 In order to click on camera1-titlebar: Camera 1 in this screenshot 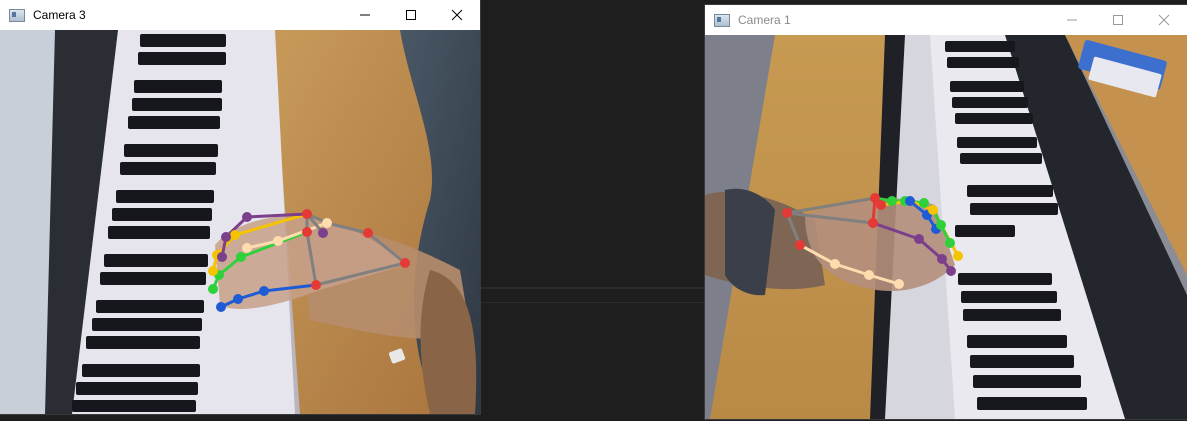, I will do `click(946, 20)`.